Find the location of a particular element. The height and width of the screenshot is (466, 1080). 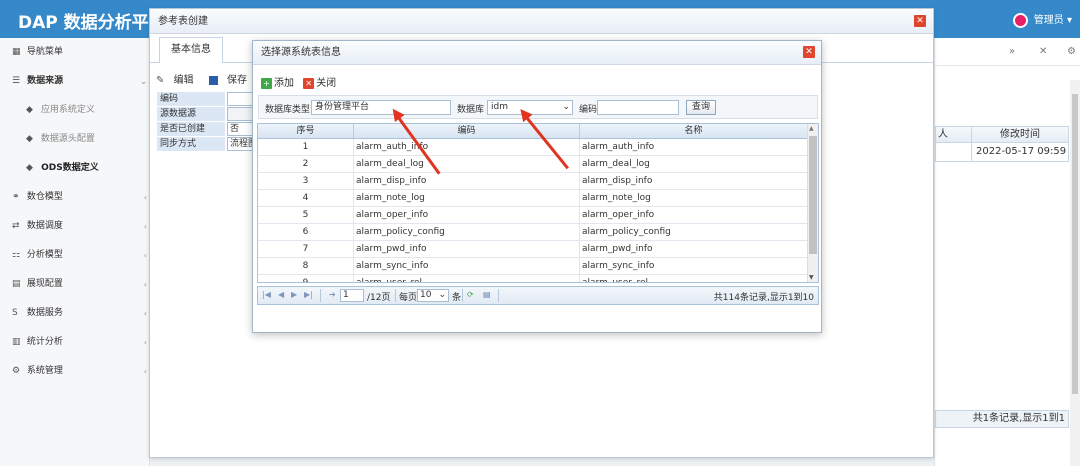

cell-no: 7 is located at coordinates (306, 249).